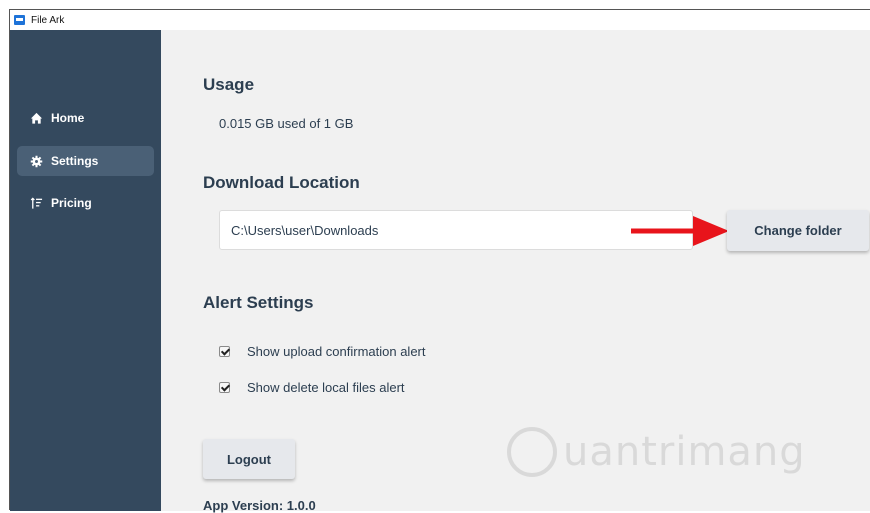 This screenshot has height=513, width=870. Describe the element at coordinates (36, 118) in the screenshot. I see `home-icon` at that location.